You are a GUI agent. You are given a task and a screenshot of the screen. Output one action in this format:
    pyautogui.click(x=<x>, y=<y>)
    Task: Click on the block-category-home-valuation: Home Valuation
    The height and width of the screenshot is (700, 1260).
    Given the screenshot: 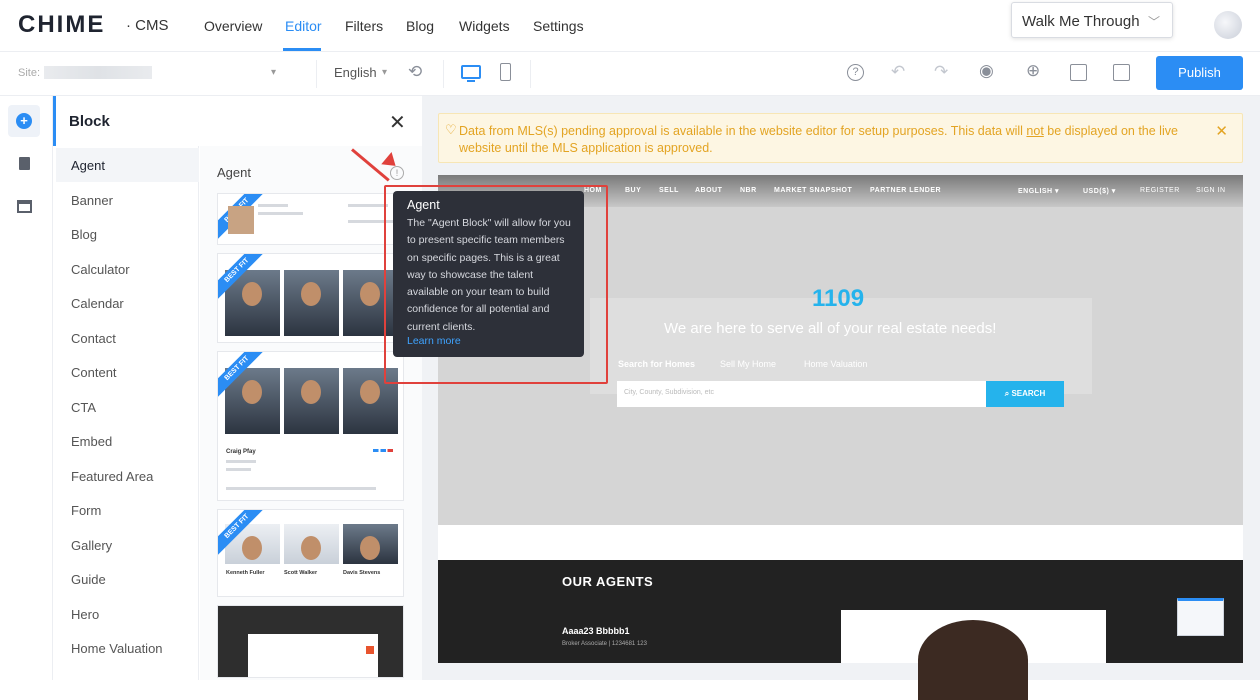 What is the action you would take?
    pyautogui.click(x=117, y=648)
    